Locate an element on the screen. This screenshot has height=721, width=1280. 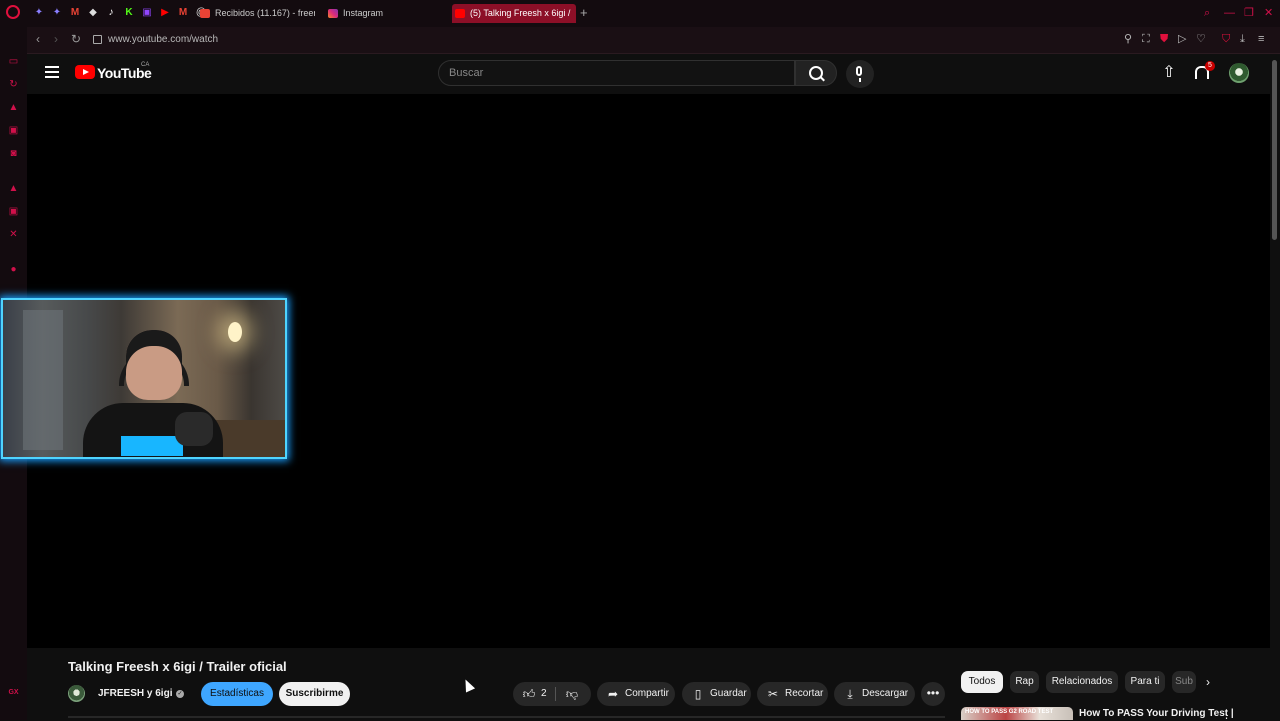
tab-youtube: (5) Talking Freesh x 6igi / is located at coordinates (514, 13).